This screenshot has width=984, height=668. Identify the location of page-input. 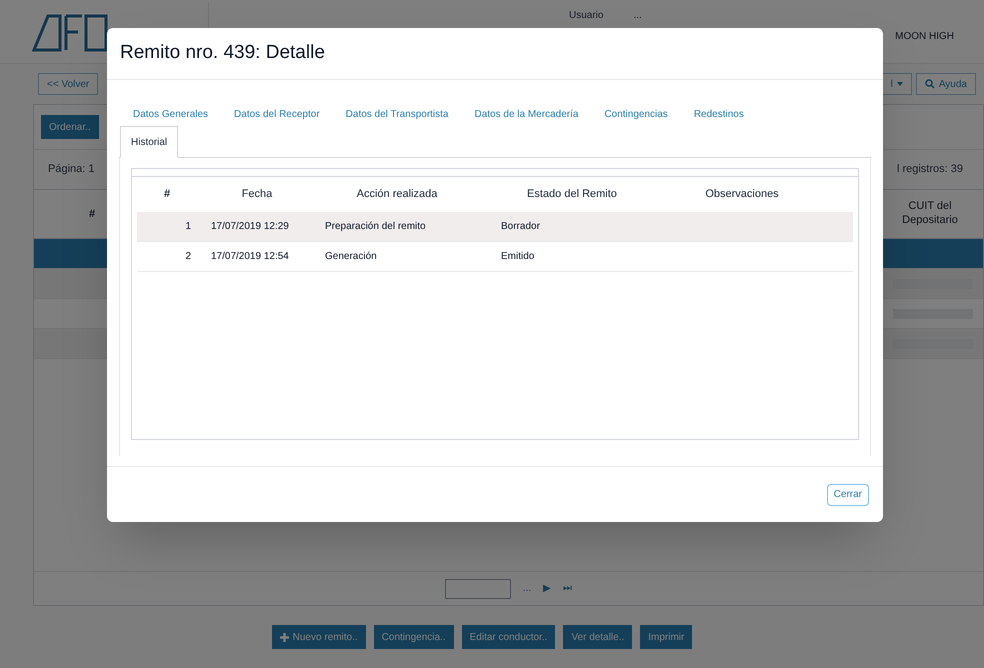
(477, 588).